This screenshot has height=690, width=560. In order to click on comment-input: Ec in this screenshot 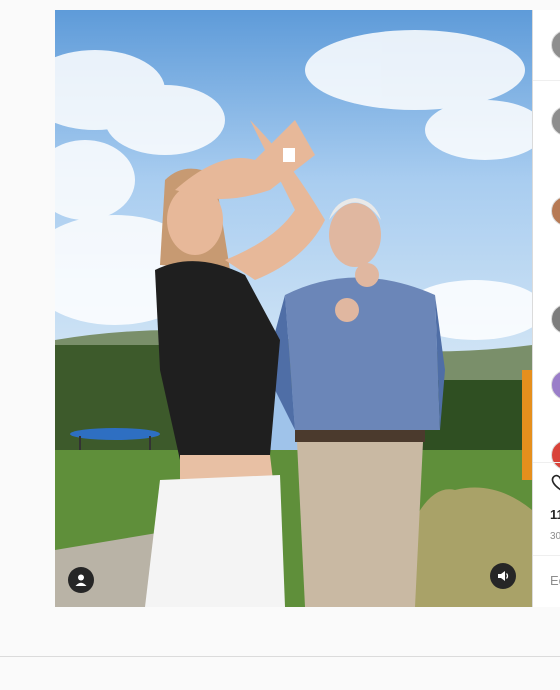, I will do `click(555, 580)`.